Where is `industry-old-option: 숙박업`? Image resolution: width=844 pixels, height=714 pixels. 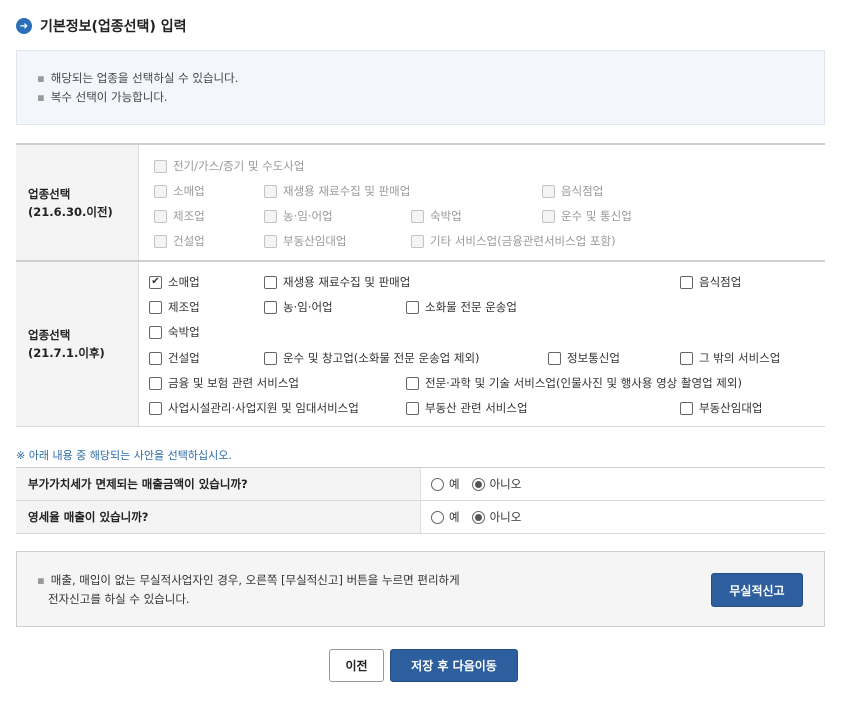 industry-old-option: 숙박업 is located at coordinates (436, 216).